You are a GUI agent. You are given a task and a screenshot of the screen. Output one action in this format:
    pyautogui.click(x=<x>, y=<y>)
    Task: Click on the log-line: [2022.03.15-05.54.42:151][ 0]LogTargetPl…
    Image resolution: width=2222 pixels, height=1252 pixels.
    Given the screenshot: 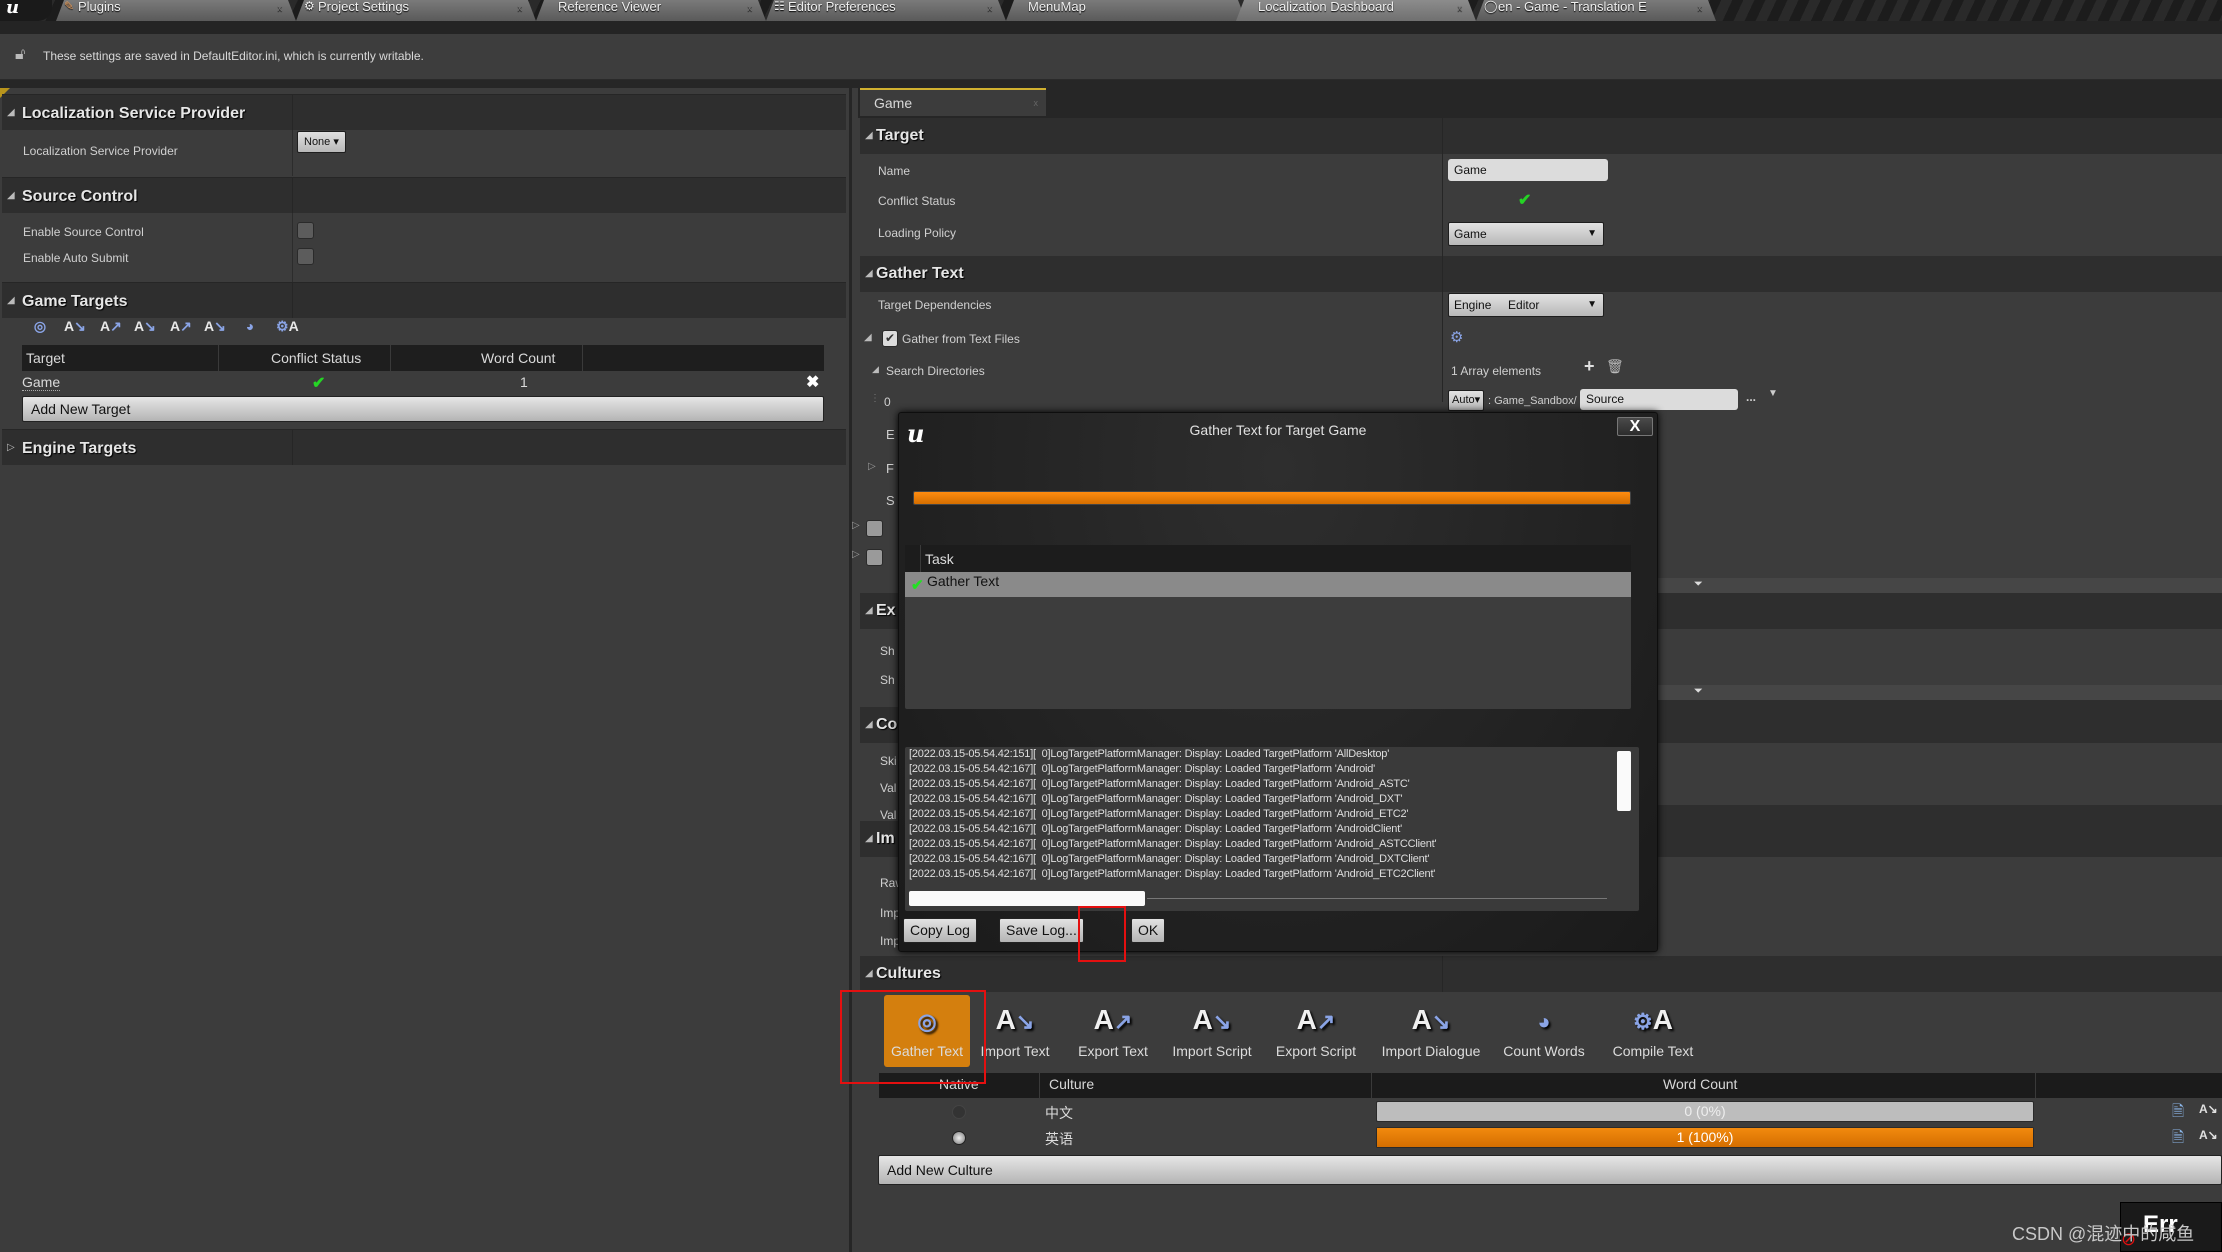 What is the action you would take?
    pyautogui.click(x=1149, y=754)
    